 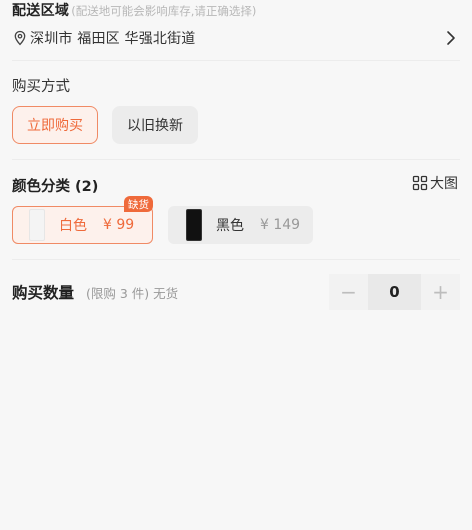 What do you see at coordinates (236, 292) in the screenshot?
I see `quantity-row: 购买数量 (限购 3 件) 无货 − 0 +` at bounding box center [236, 292].